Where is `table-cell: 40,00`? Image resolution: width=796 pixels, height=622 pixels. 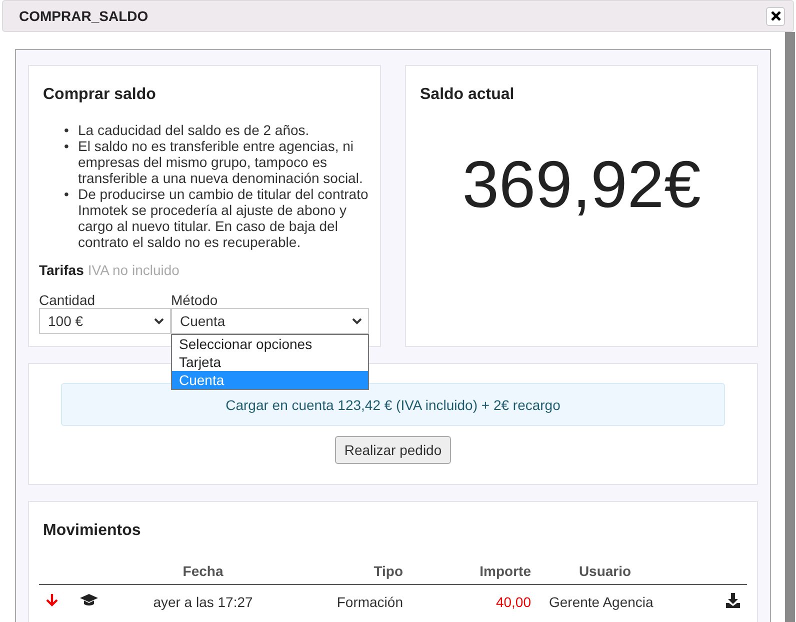 table-cell: 40,00 is located at coordinates (467, 601).